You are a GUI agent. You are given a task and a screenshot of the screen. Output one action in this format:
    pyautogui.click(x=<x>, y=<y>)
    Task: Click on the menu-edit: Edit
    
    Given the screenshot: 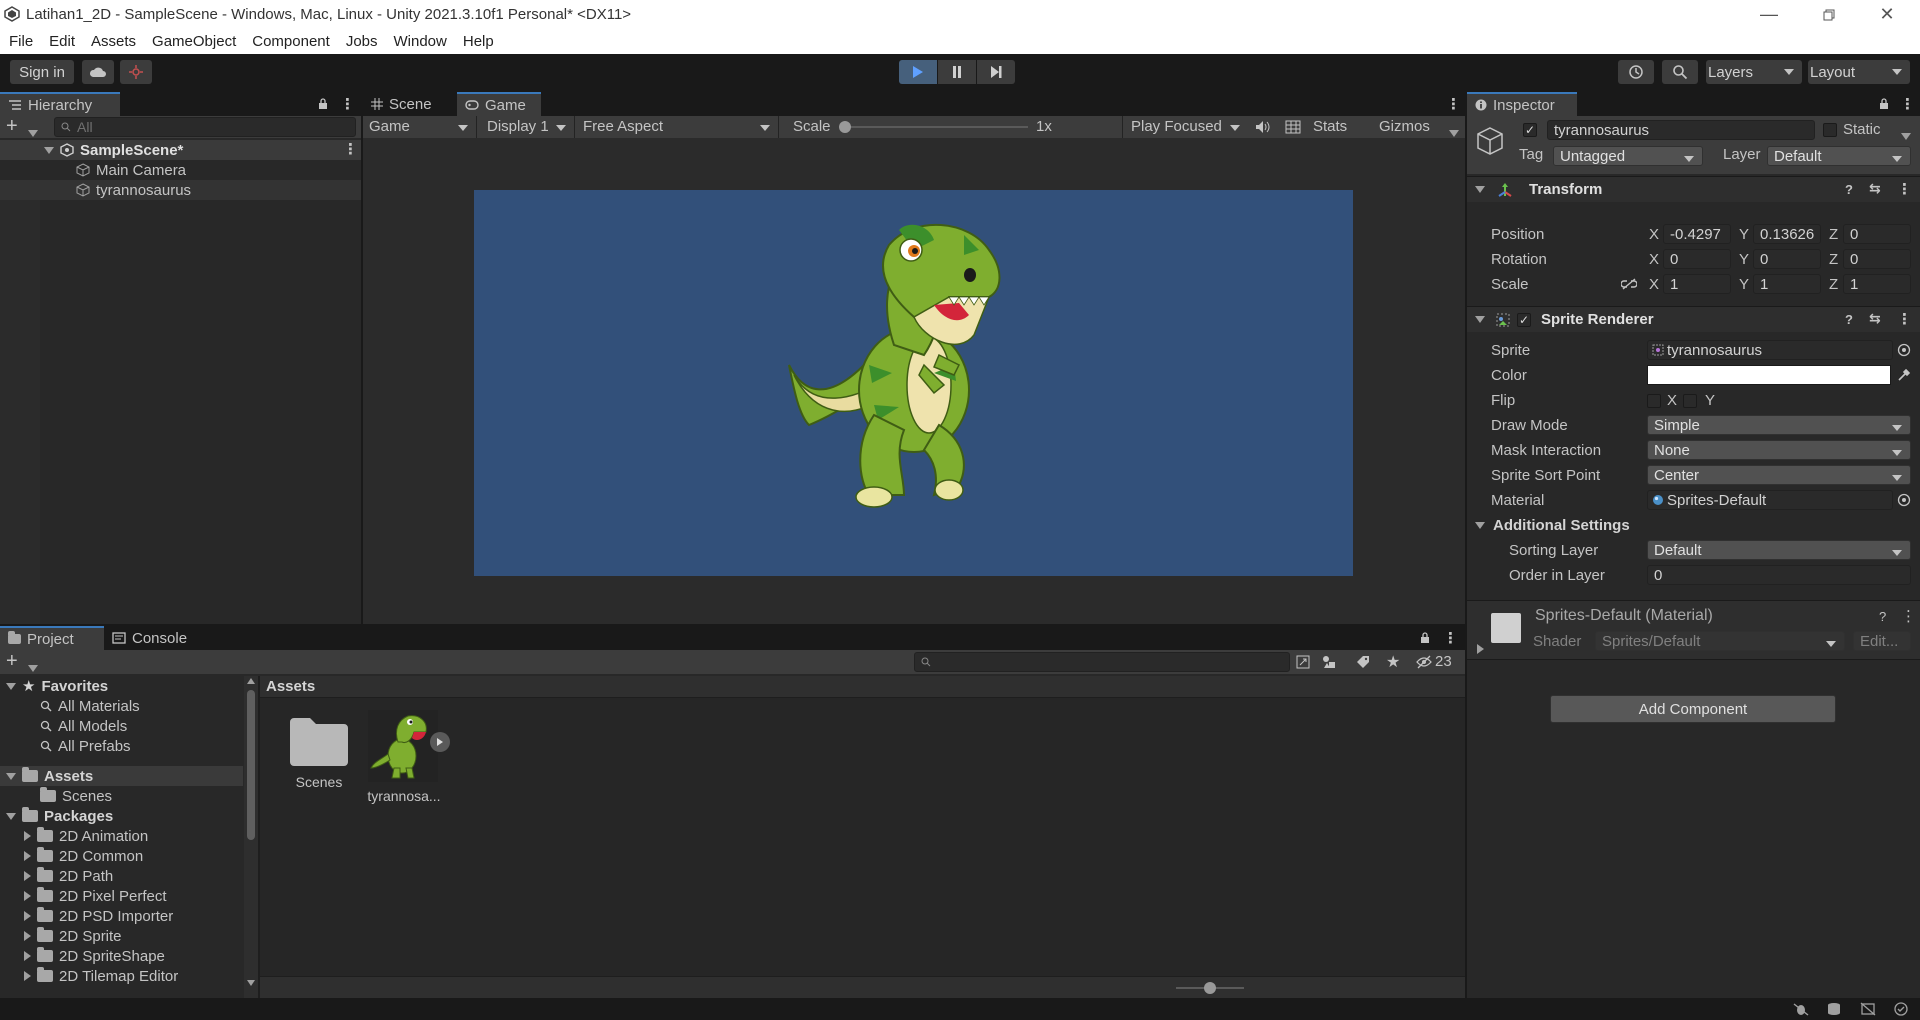 What is the action you would take?
    pyautogui.click(x=62, y=41)
    